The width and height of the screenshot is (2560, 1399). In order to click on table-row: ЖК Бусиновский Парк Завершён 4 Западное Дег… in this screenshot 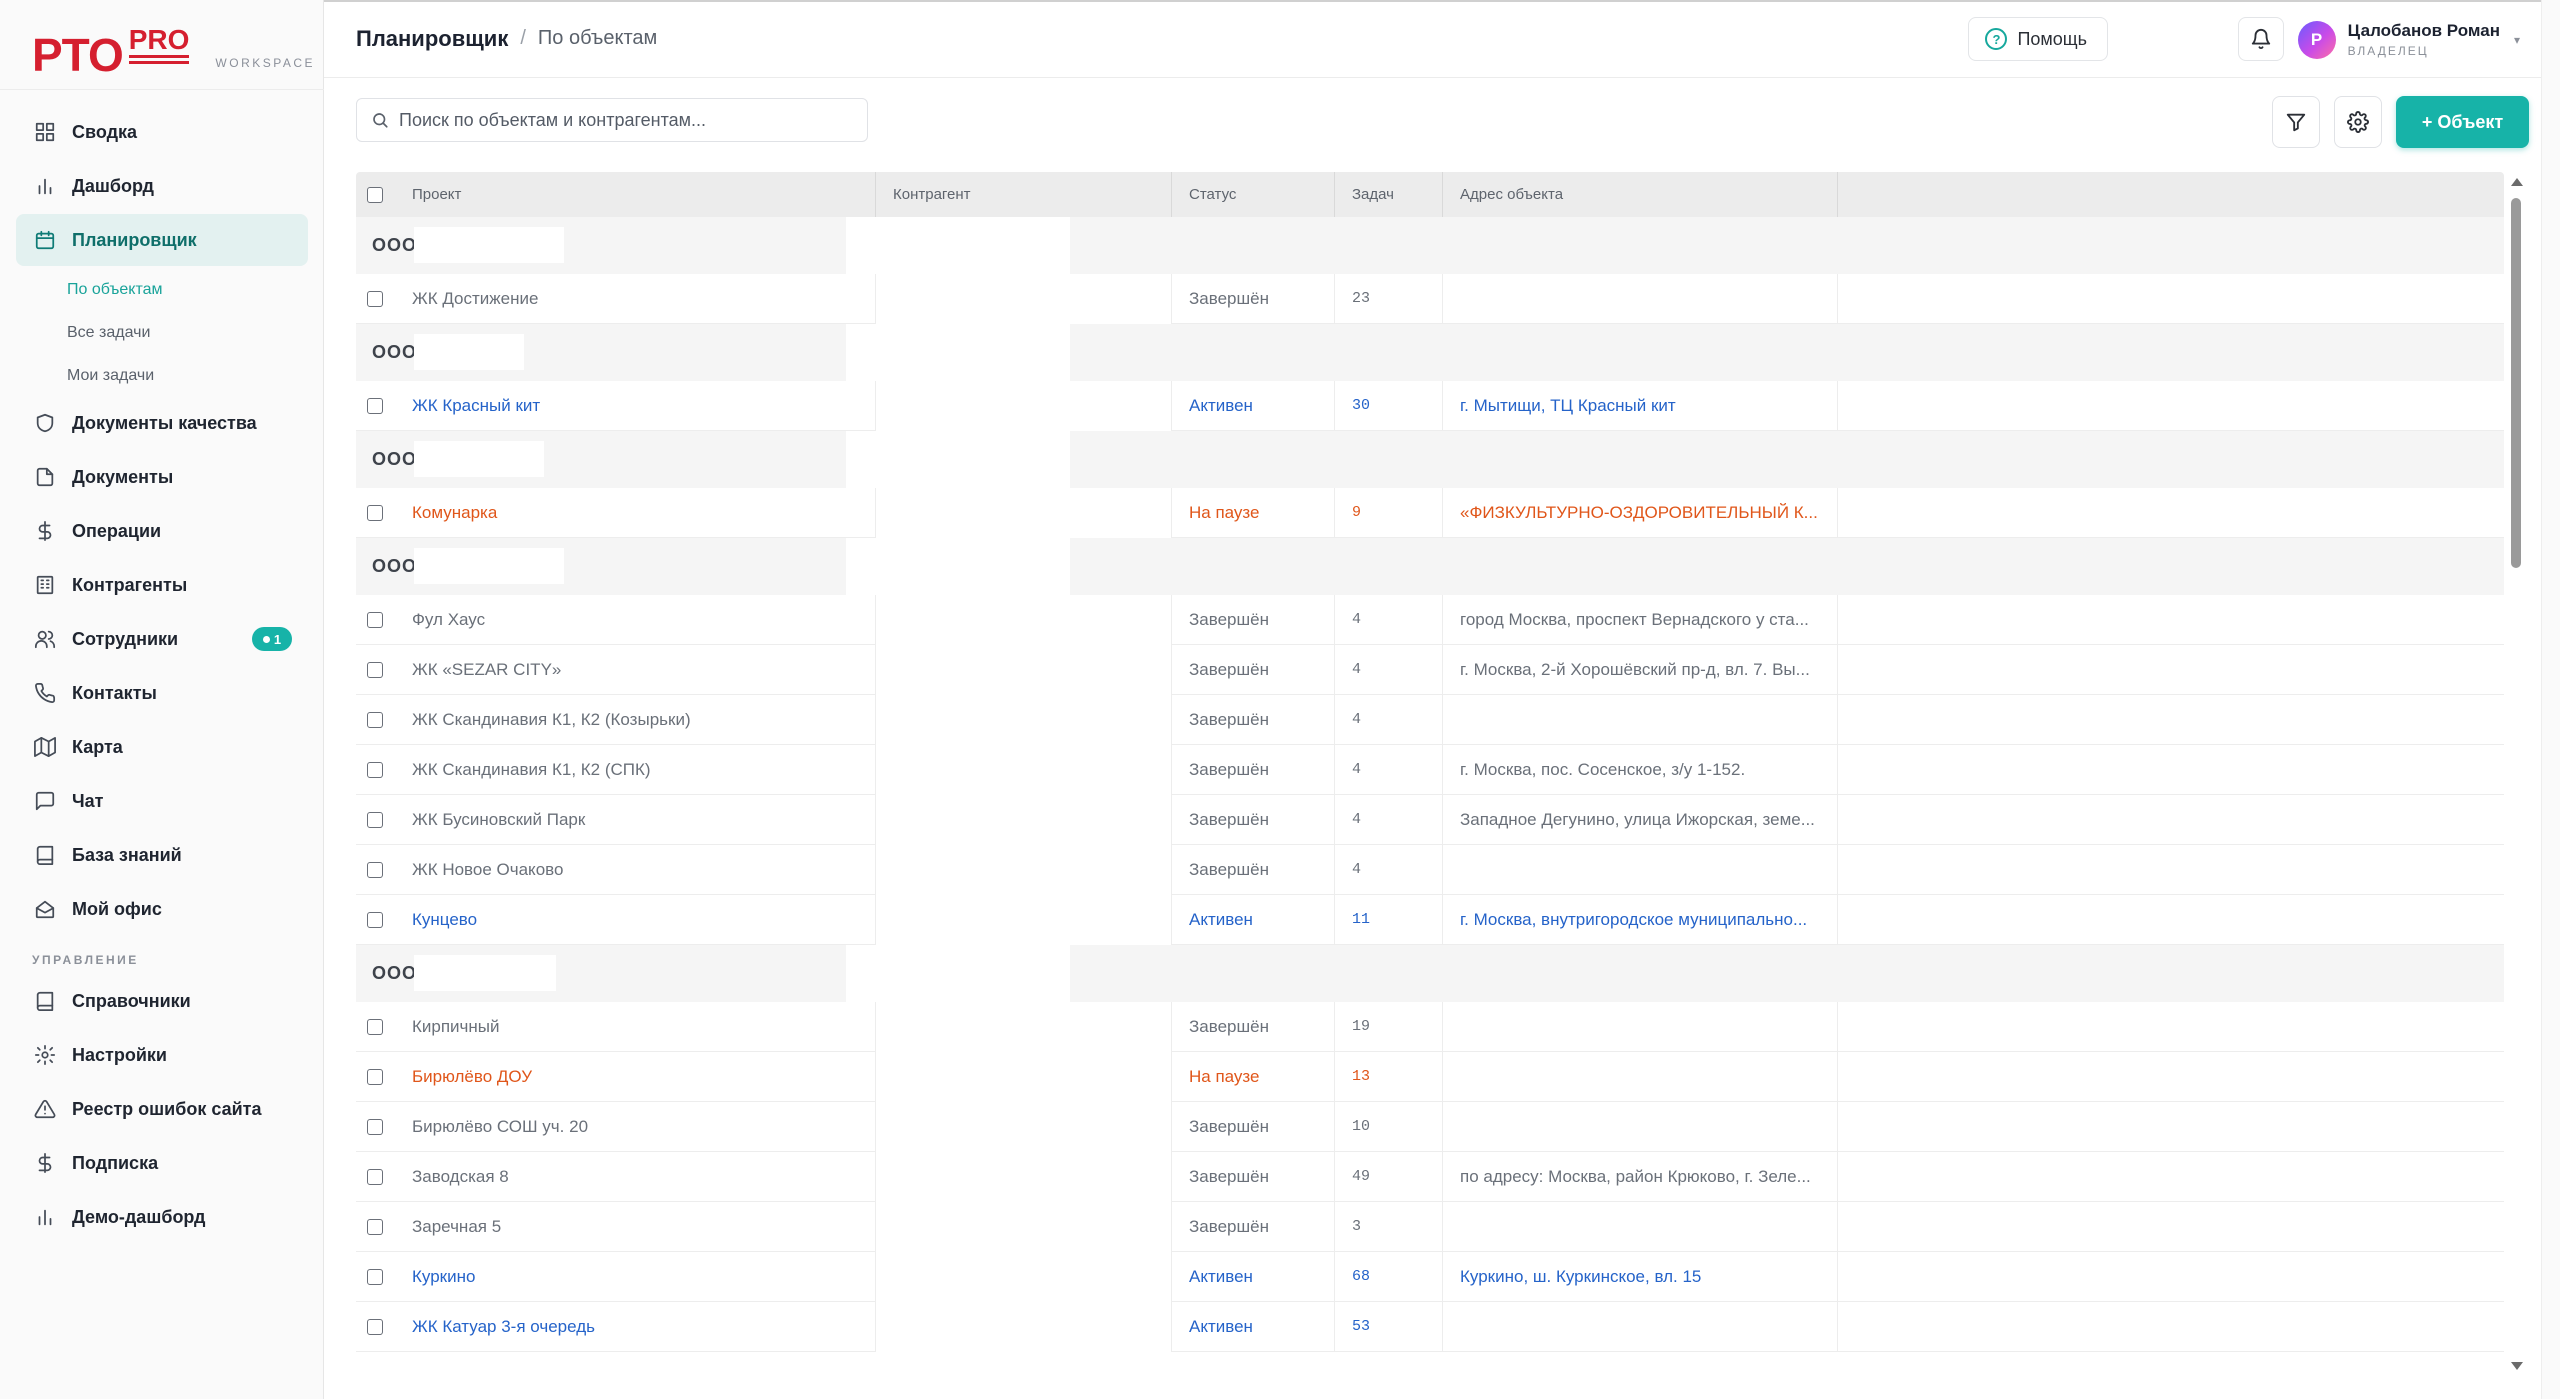, I will do `click(1430, 819)`.